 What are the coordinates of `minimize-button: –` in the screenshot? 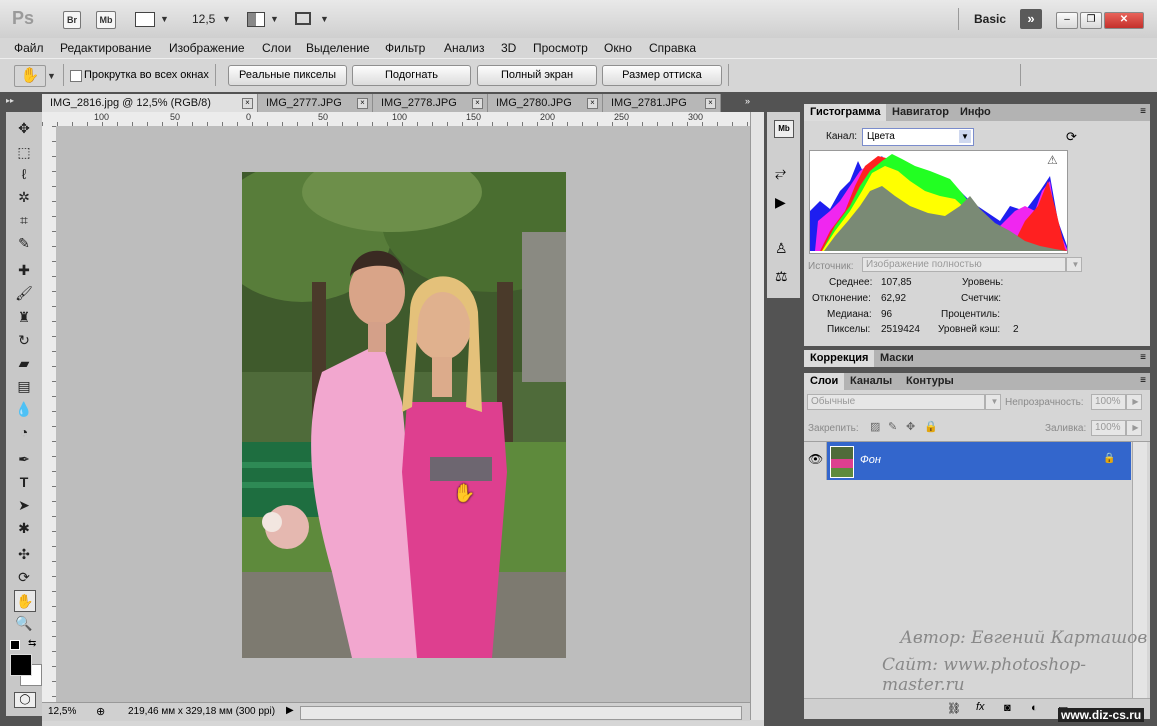 It's located at (1067, 20).